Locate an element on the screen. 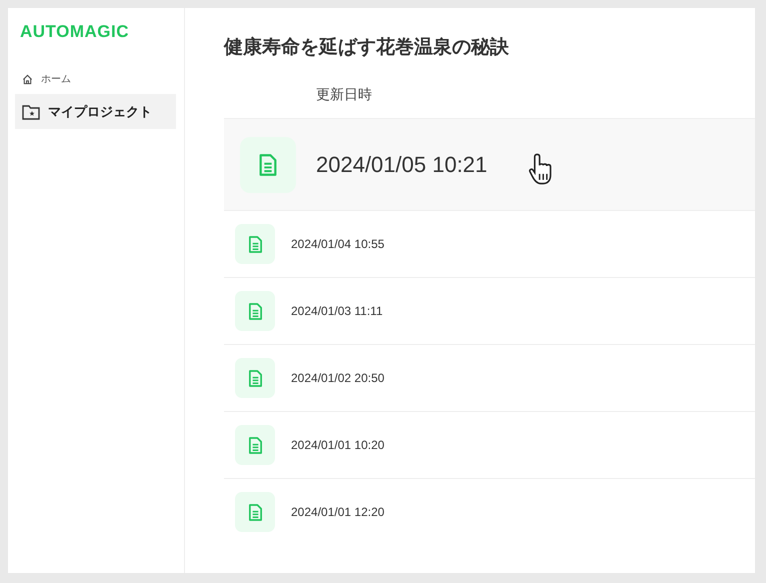 Image resolution: width=766 pixels, height=583 pixels. updated-date: 2024/01/01 10:20 is located at coordinates (337, 445).